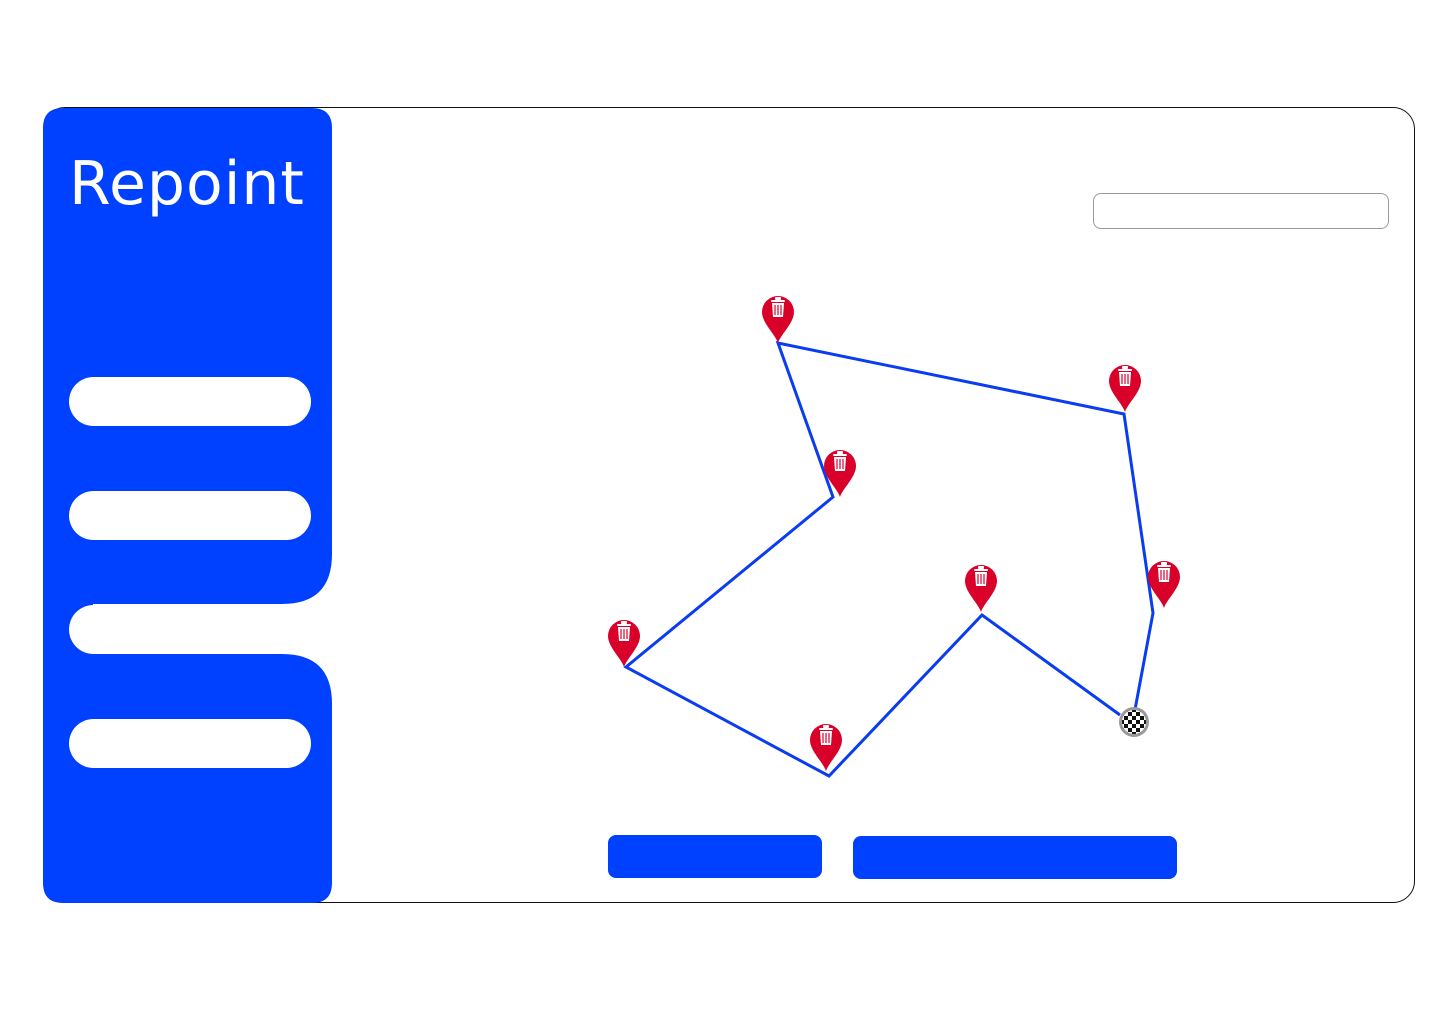  I want to click on search-input, so click(1241, 211).